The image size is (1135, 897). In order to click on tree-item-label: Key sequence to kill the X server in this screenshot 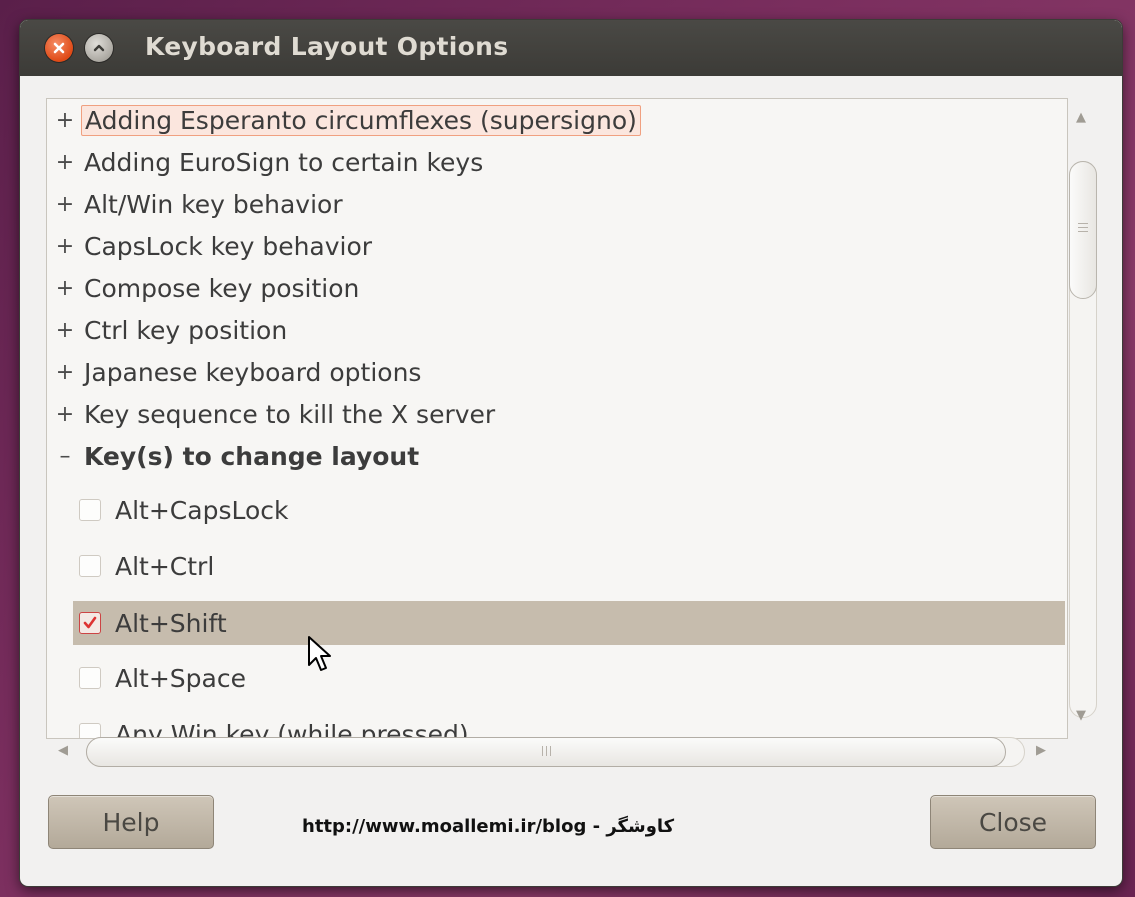, I will do `click(290, 414)`.